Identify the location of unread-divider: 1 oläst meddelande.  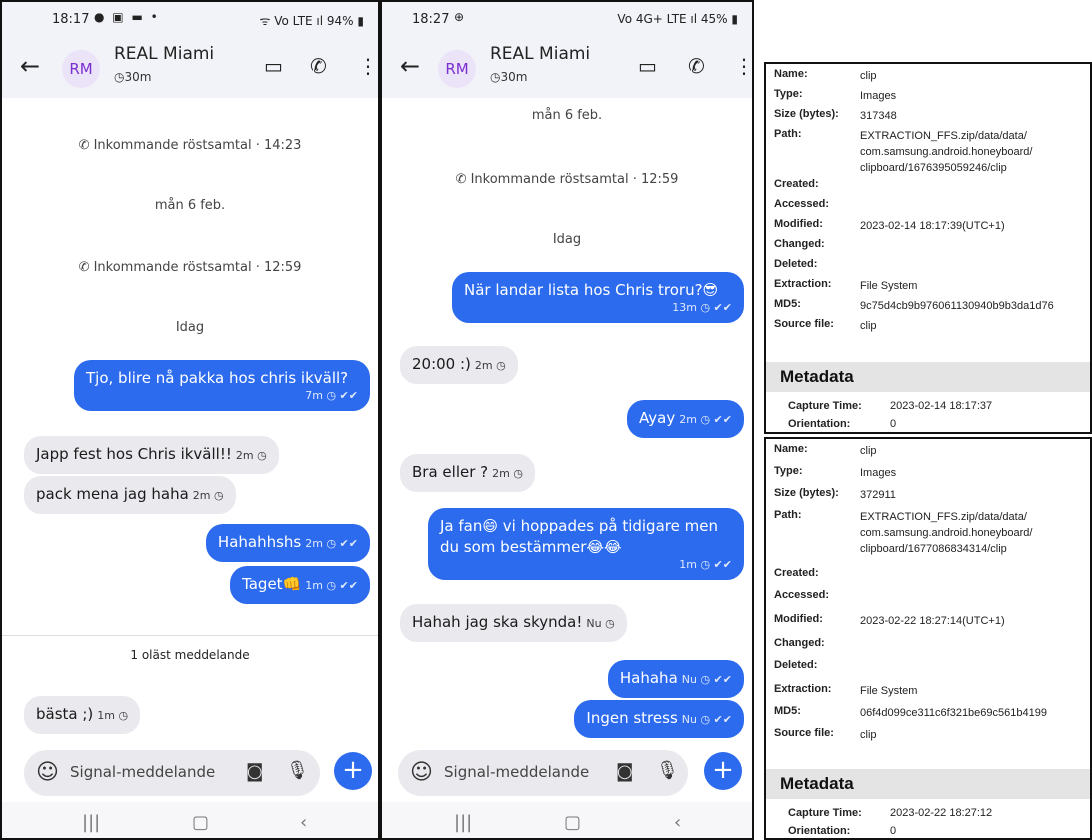
(190, 655).